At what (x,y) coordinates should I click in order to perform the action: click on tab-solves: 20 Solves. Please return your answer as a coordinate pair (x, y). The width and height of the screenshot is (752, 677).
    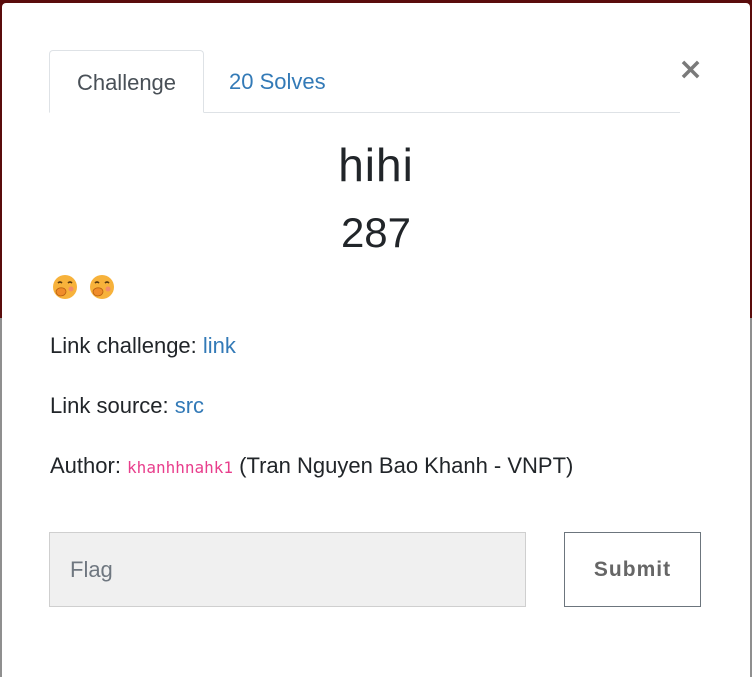
    Looking at the image, I should click on (277, 80).